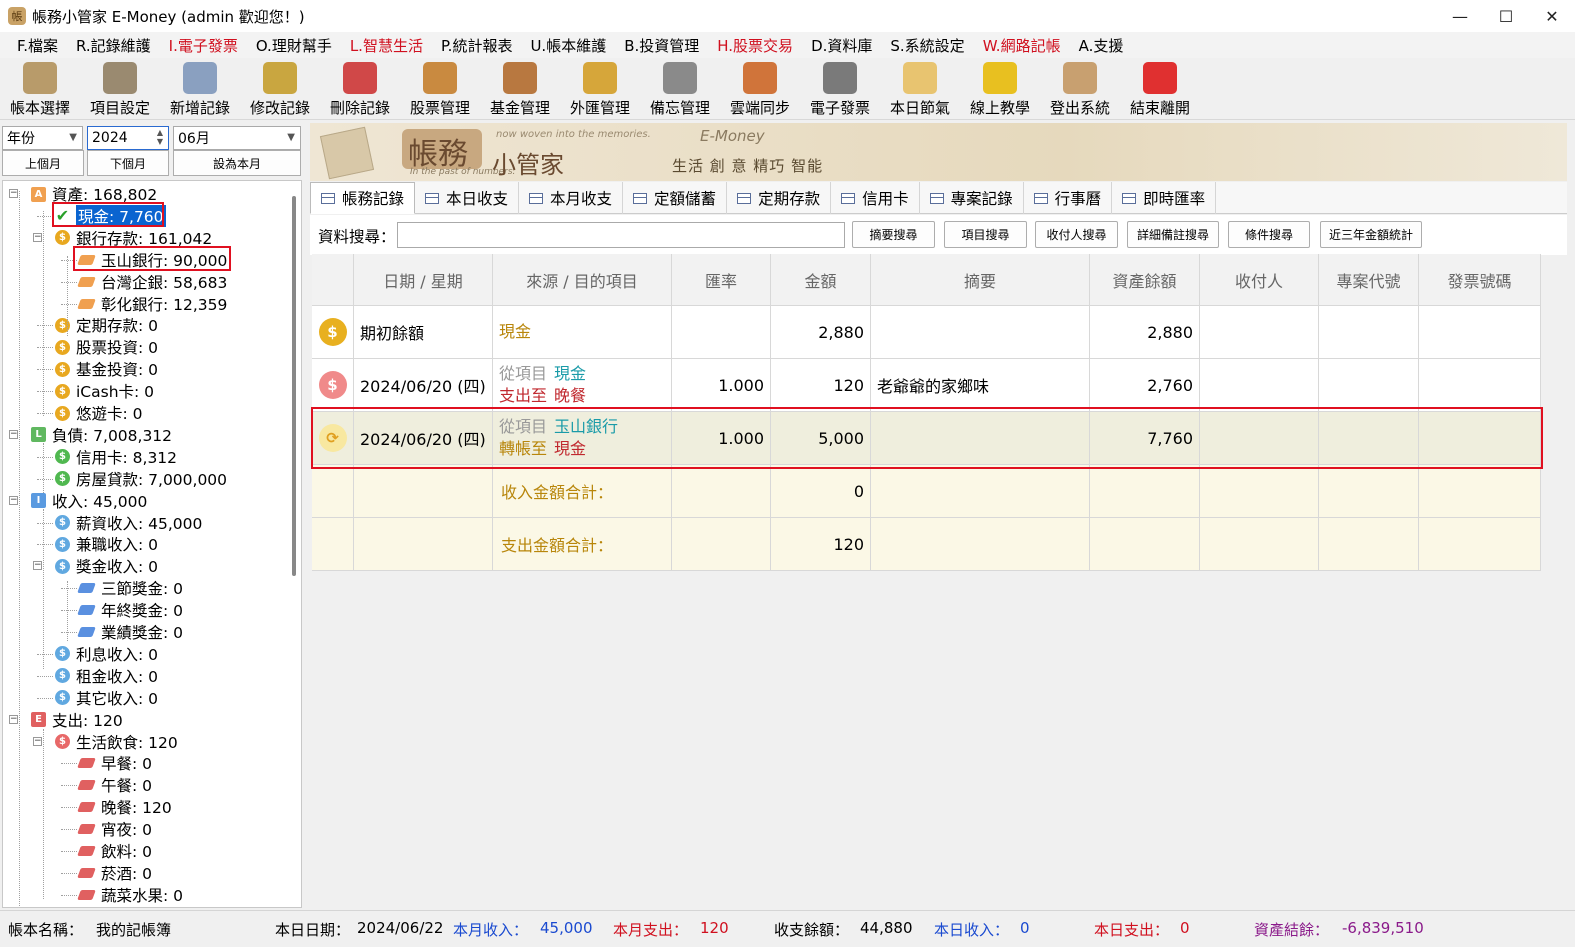 The height and width of the screenshot is (947, 1575). Describe the element at coordinates (570, 395) in the screenshot. I see `to-item: 晚餐` at that location.